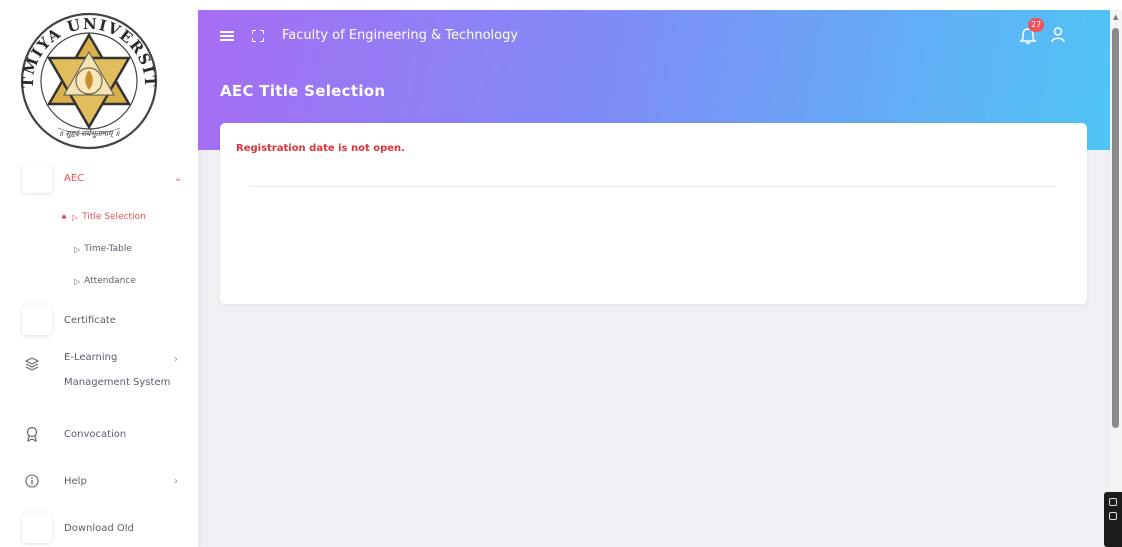 This screenshot has width=1122, height=547. What do you see at coordinates (108, 249) in the screenshot?
I see `sidebar-subitem-label: Time-Table` at bounding box center [108, 249].